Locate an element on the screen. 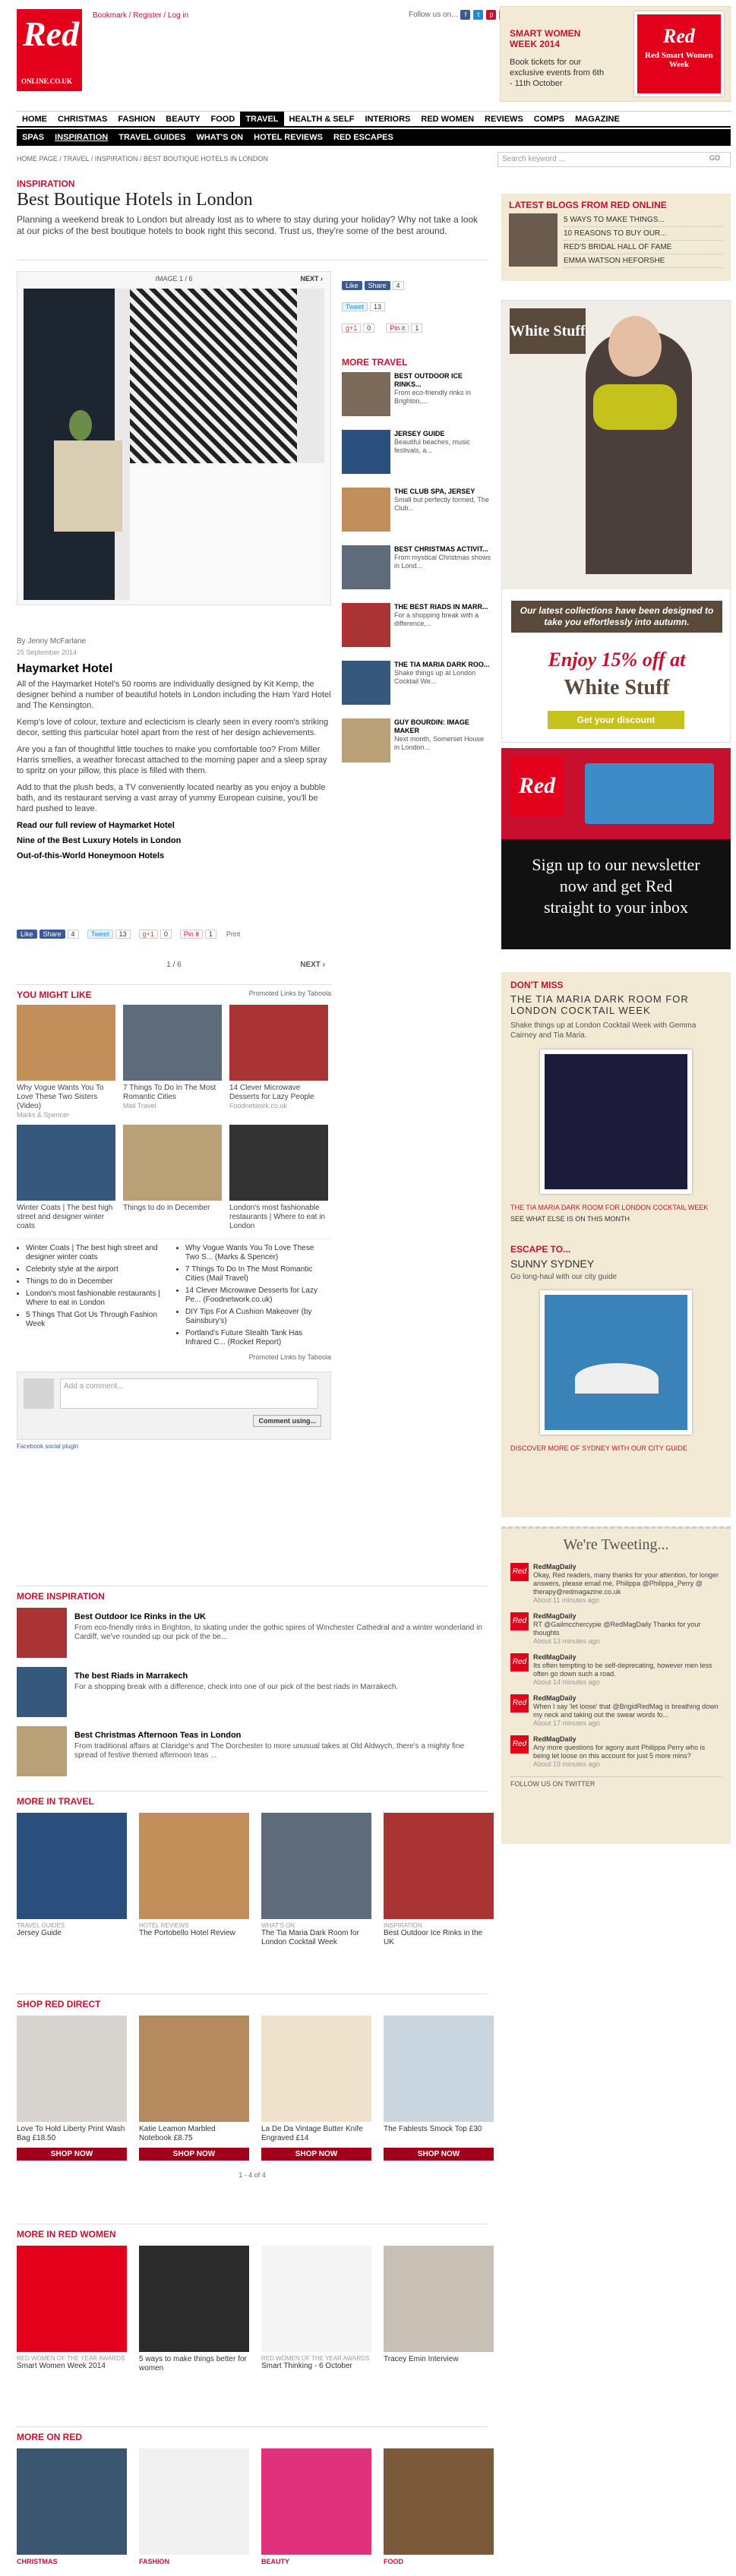 The width and height of the screenshot is (736, 2576). subnav-item-spas: SPAS is located at coordinates (33, 137).